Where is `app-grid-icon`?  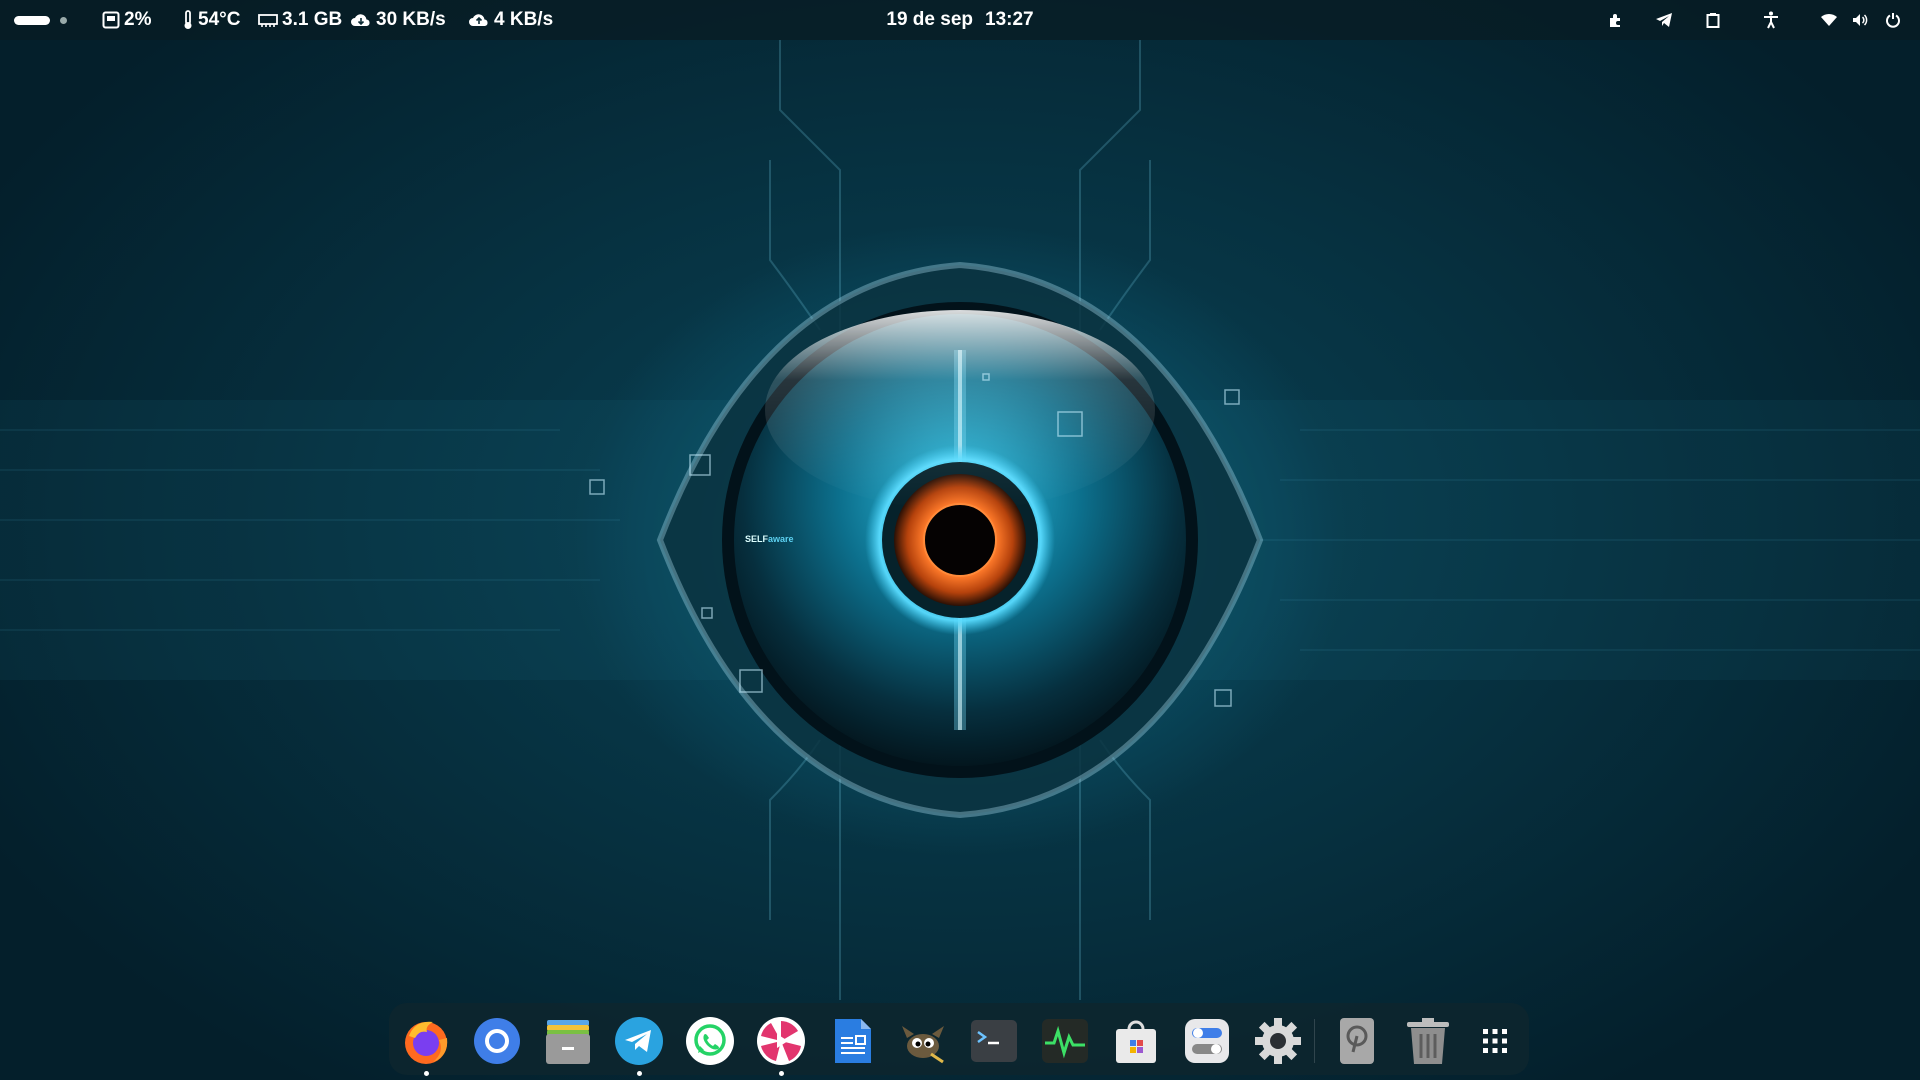 app-grid-icon is located at coordinates (1495, 1041).